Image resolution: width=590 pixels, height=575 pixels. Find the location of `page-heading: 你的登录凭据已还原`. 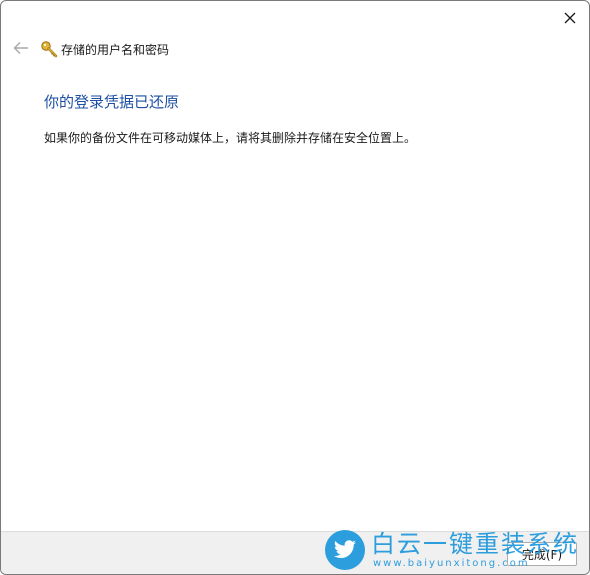

page-heading: 你的登录凭据已还原 is located at coordinates (112, 102).